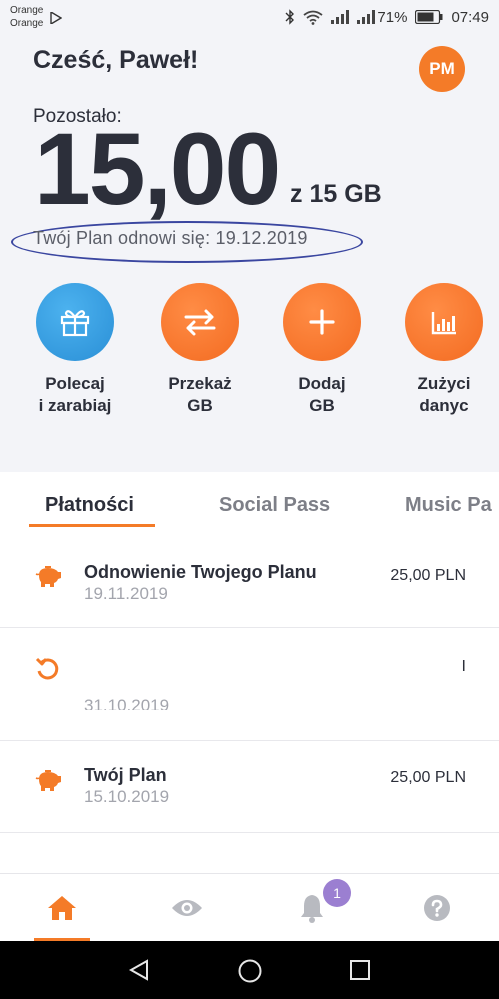 This screenshot has width=499, height=999. I want to click on home-icon, so click(62, 908).